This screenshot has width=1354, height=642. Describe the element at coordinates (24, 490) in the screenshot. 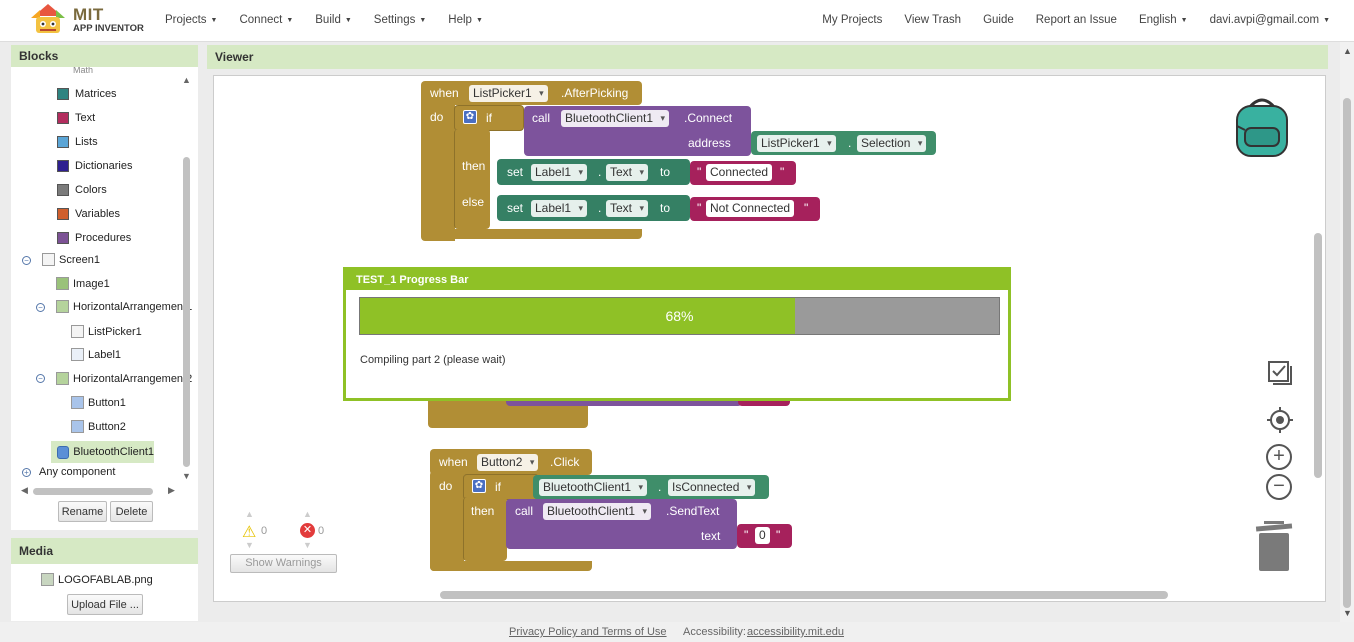

I see `scroll-left-icon: ◀` at that location.